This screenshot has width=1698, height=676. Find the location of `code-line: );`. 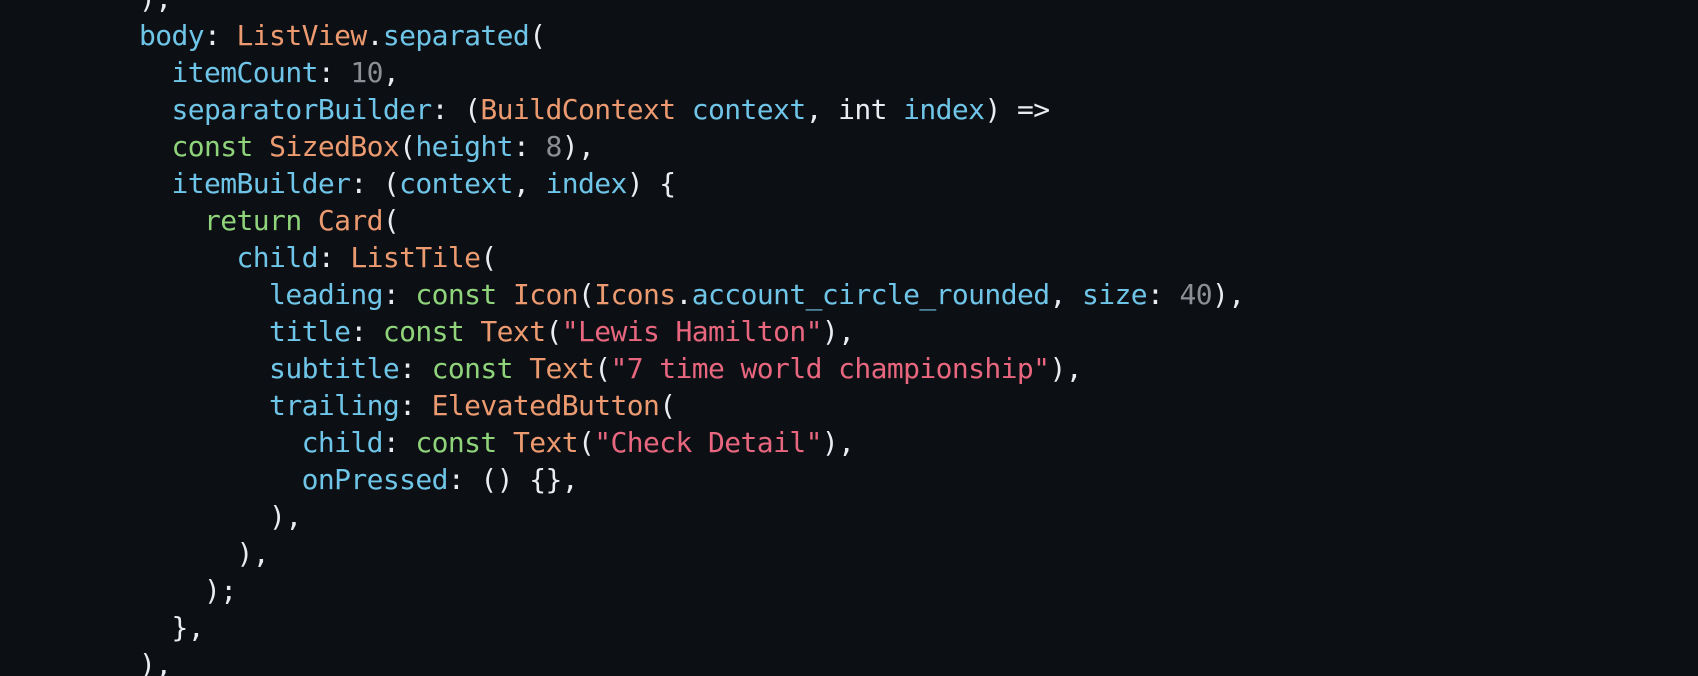

code-line: ); is located at coordinates (692, 590).